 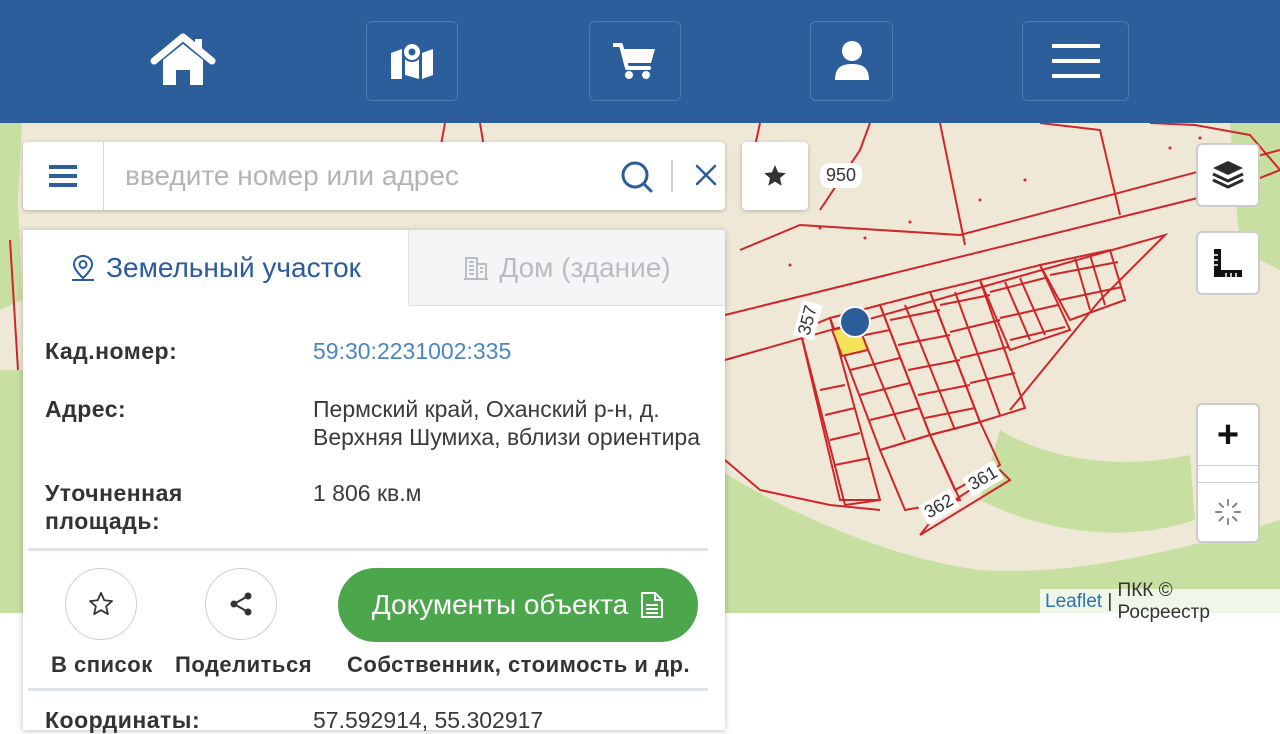 What do you see at coordinates (476, 268) in the screenshot?
I see `building-icon` at bounding box center [476, 268].